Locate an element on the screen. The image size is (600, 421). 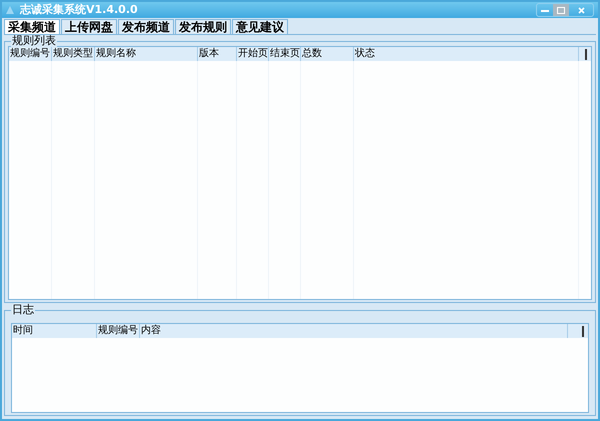
group-title: 日志 is located at coordinates (23, 310).